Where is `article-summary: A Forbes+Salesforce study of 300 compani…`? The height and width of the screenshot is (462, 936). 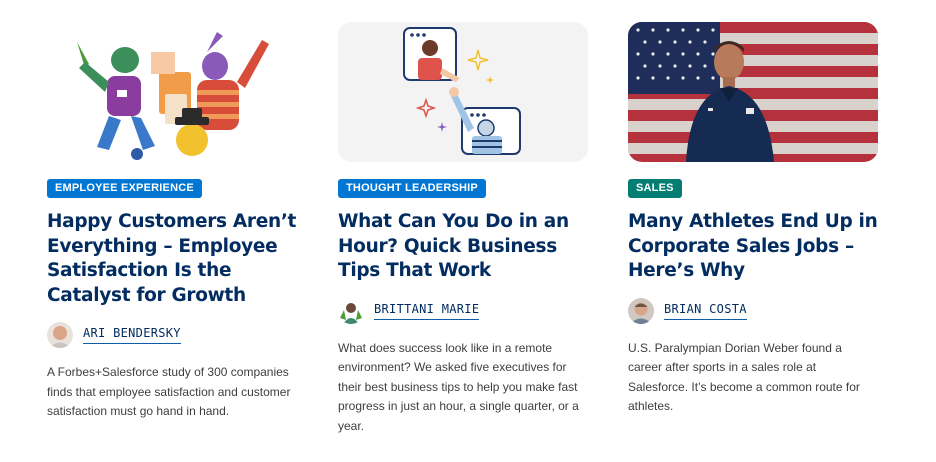
article-summary: A Forbes+Salesforce study of 300 compani… is located at coordinates (169, 391).